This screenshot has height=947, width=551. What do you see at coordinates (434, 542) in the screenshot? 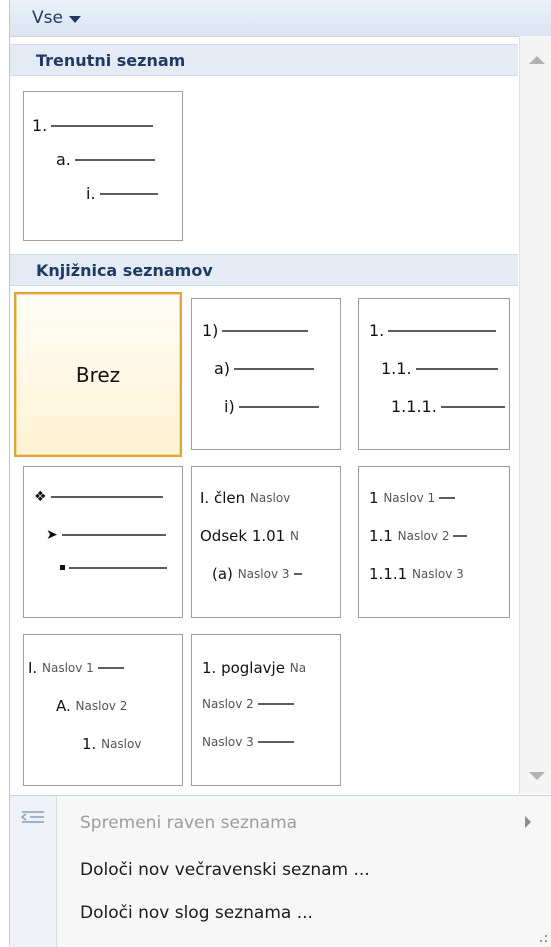
I see `list-style-numbered-headings: 1 Naslov 1 1.1 Naslov 2 1.1.1 Naslov 3` at bounding box center [434, 542].